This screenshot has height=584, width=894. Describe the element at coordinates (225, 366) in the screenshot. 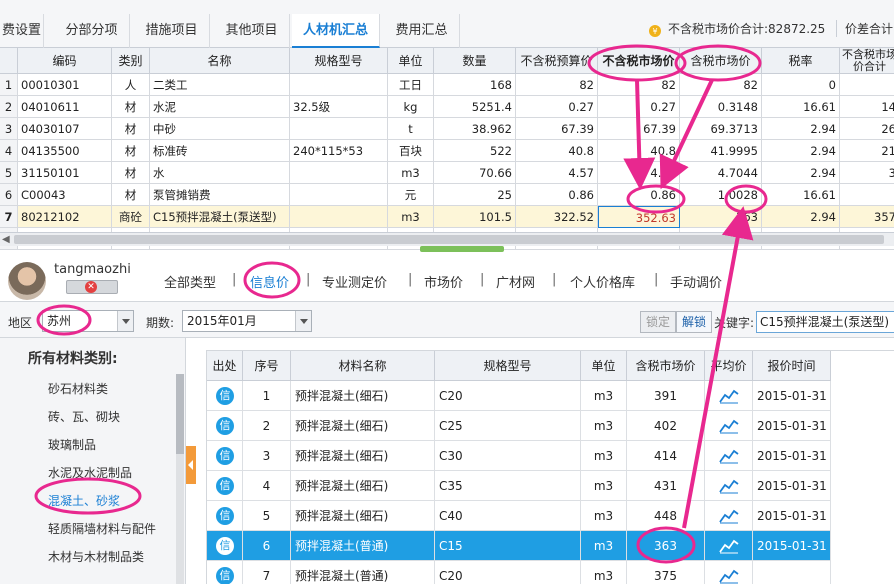

I see `hdr-source: 出处` at that location.